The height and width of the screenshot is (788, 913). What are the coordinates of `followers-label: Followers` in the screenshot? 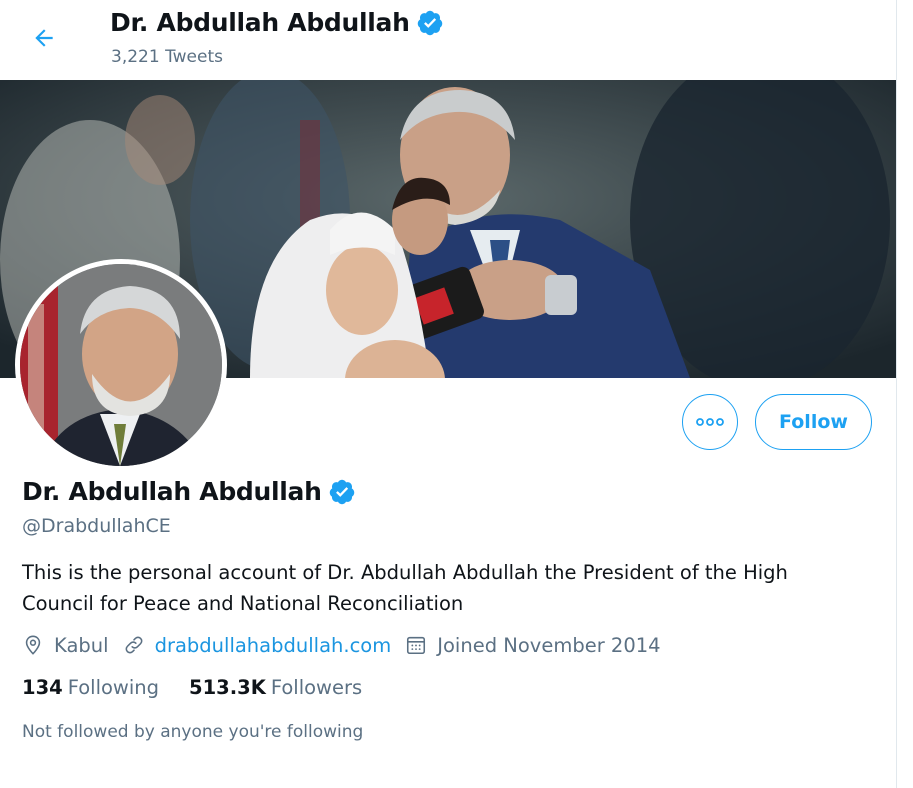 It's located at (316, 687).